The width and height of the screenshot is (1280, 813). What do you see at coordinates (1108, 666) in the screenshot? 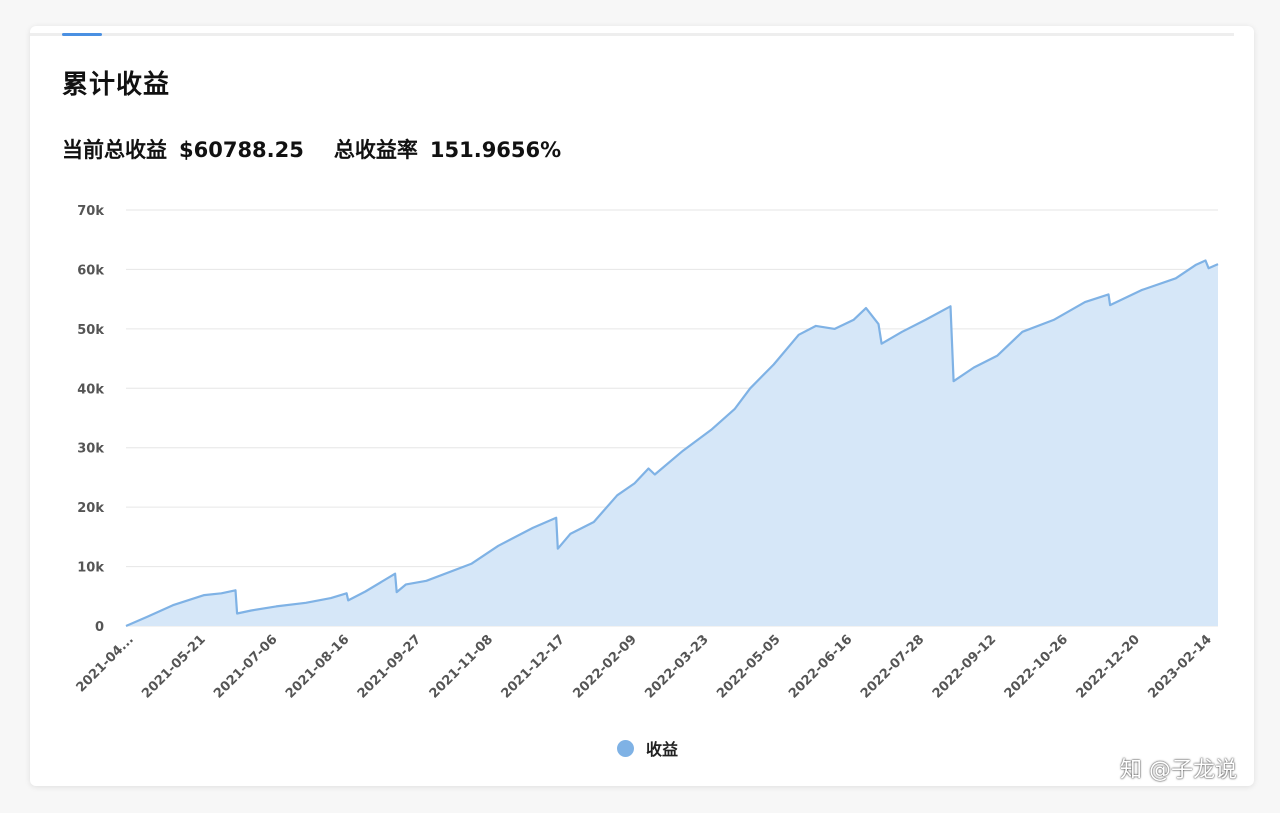
I see `x-tick-label: 2022-12-20` at bounding box center [1108, 666].